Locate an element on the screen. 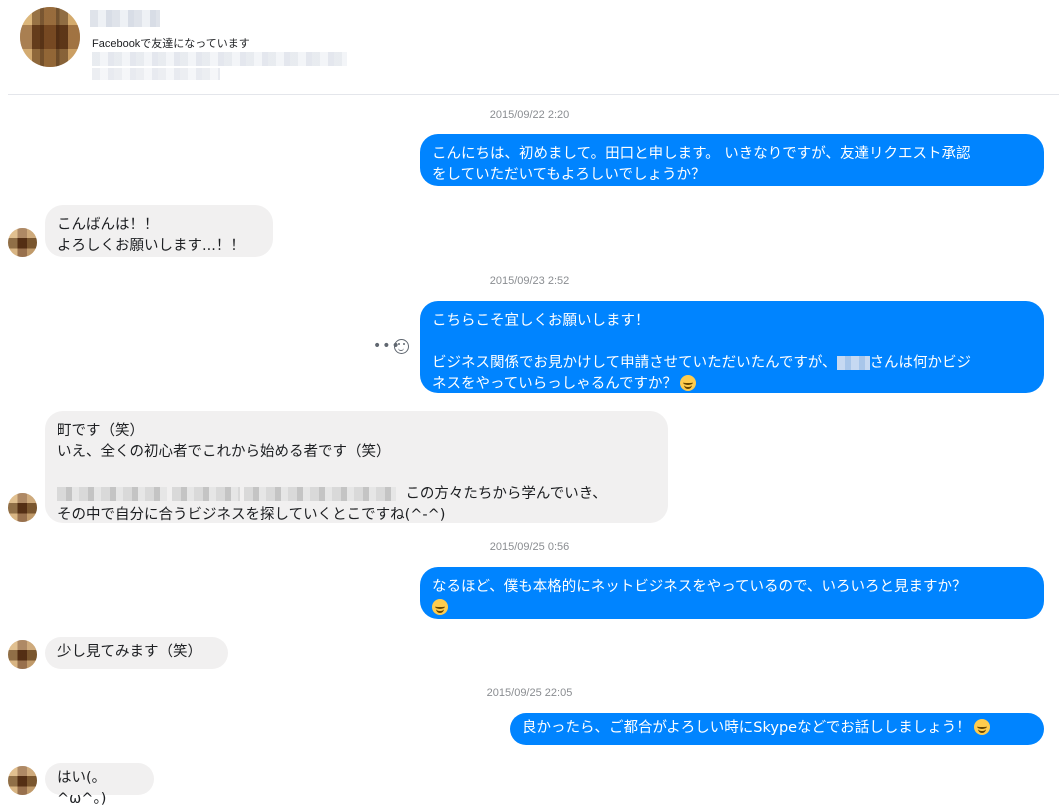  incoming-message: 少し見てみます（笑） is located at coordinates (136, 653).